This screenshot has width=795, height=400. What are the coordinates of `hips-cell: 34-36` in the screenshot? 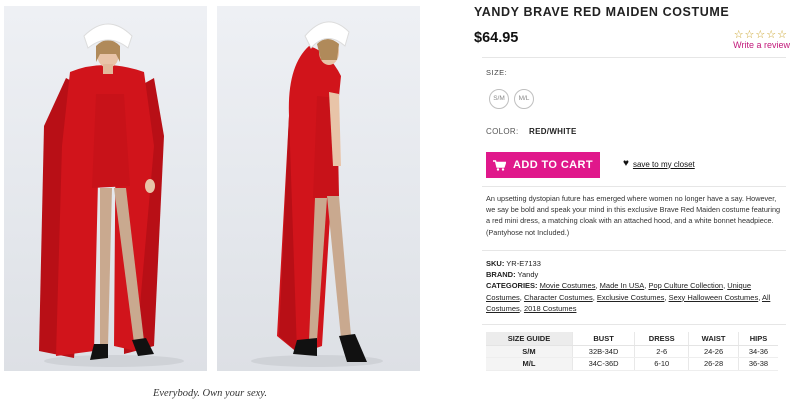 It's located at (757, 351).